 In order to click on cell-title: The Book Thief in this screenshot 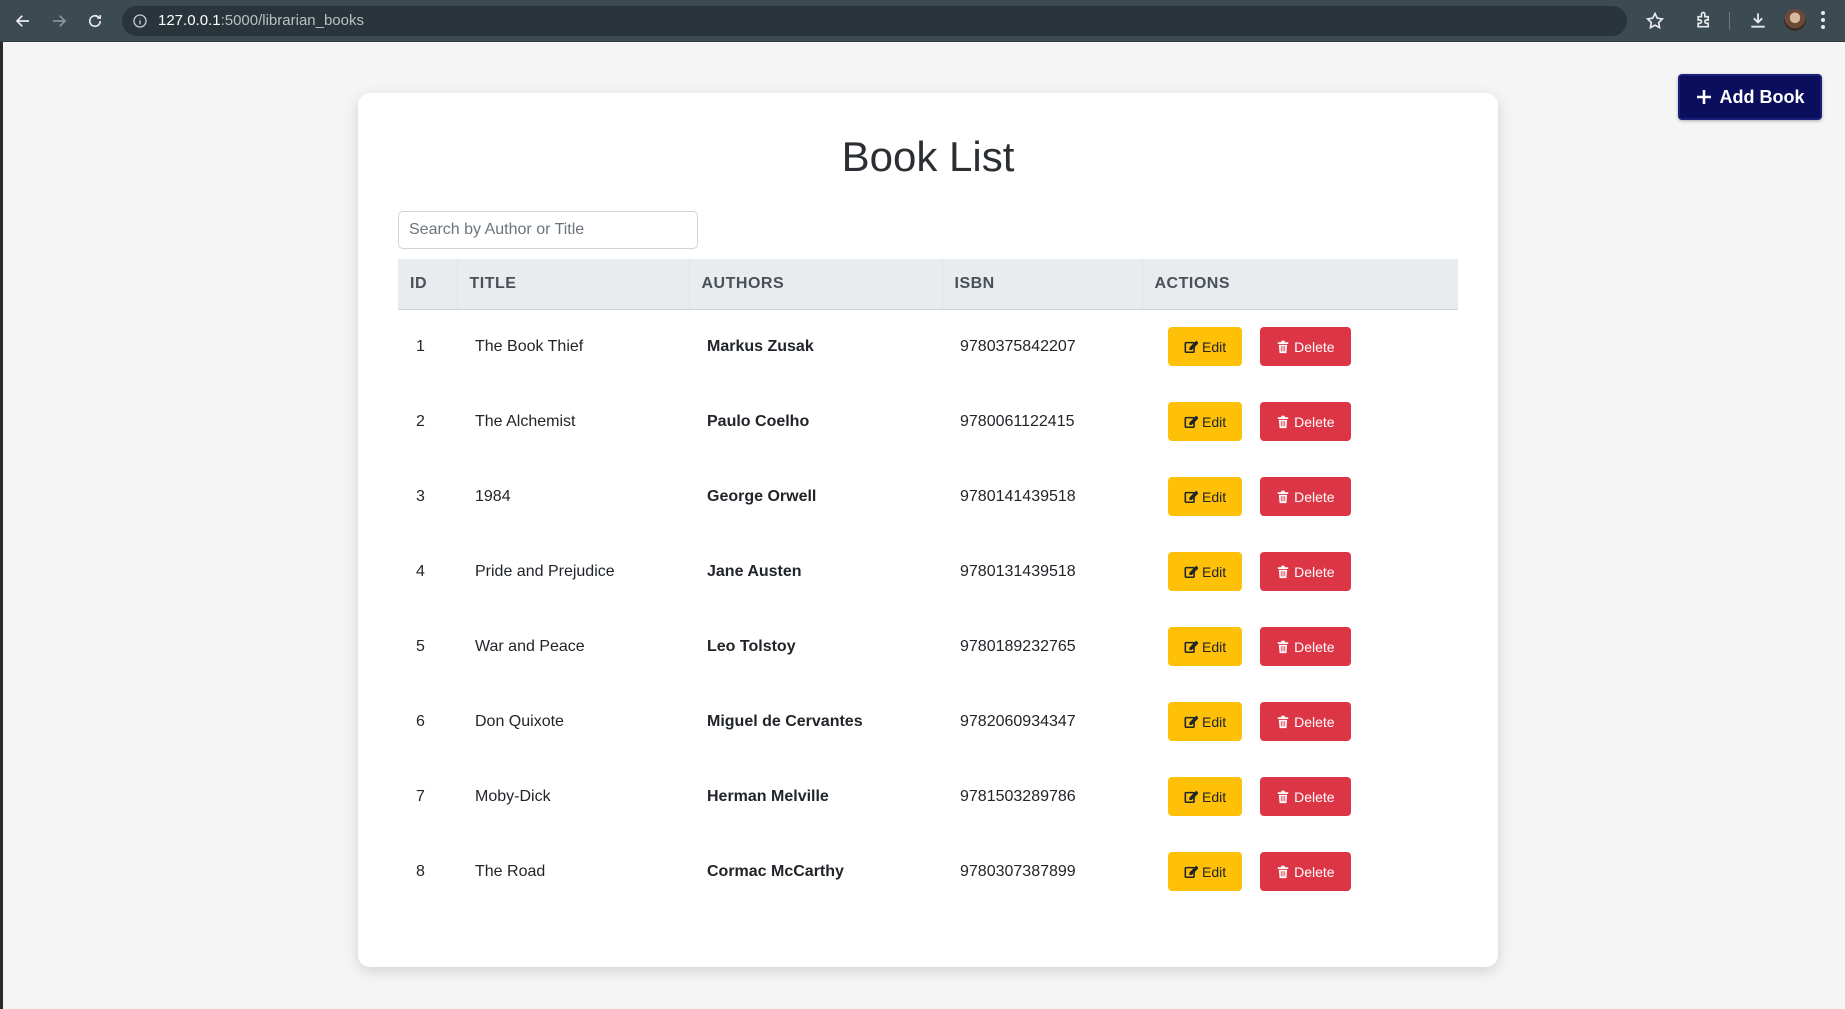, I will do `click(529, 346)`.